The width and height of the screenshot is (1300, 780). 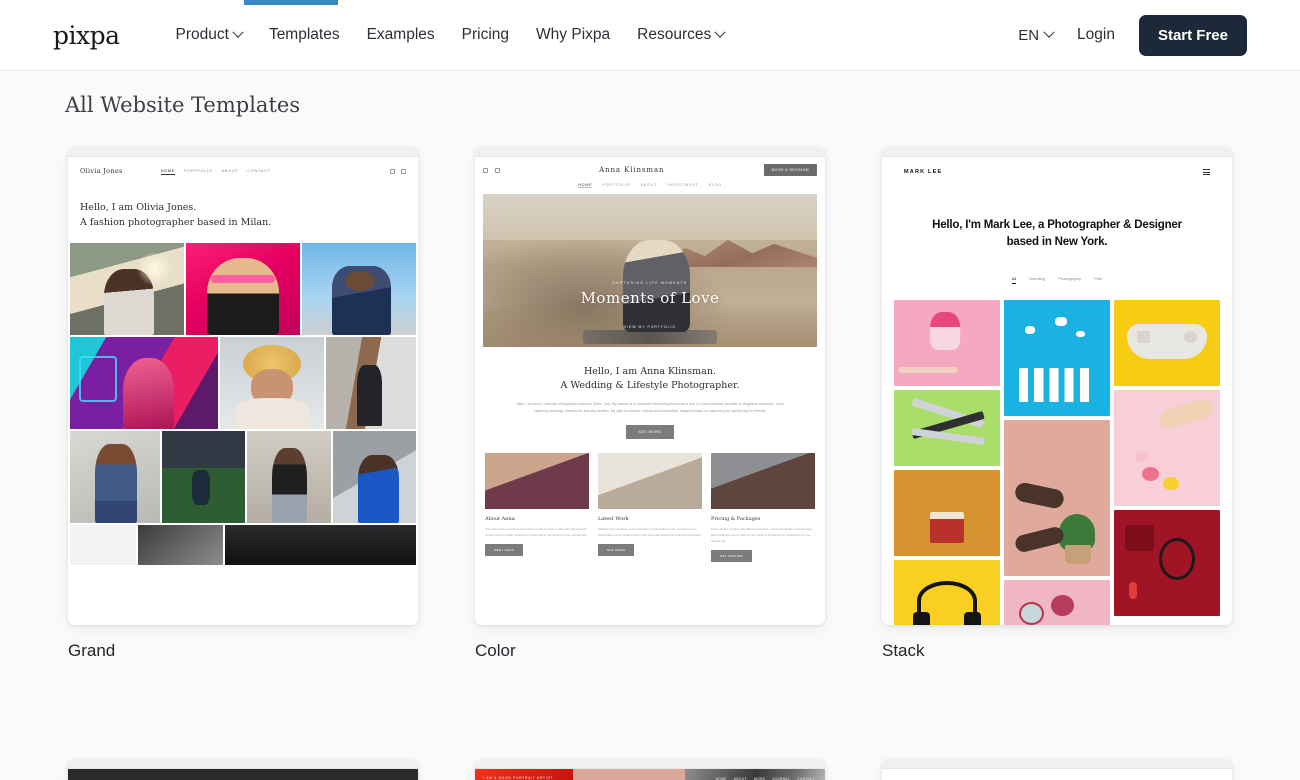 What do you see at coordinates (401, 35) in the screenshot?
I see `nav-item-examples: Examples` at bounding box center [401, 35].